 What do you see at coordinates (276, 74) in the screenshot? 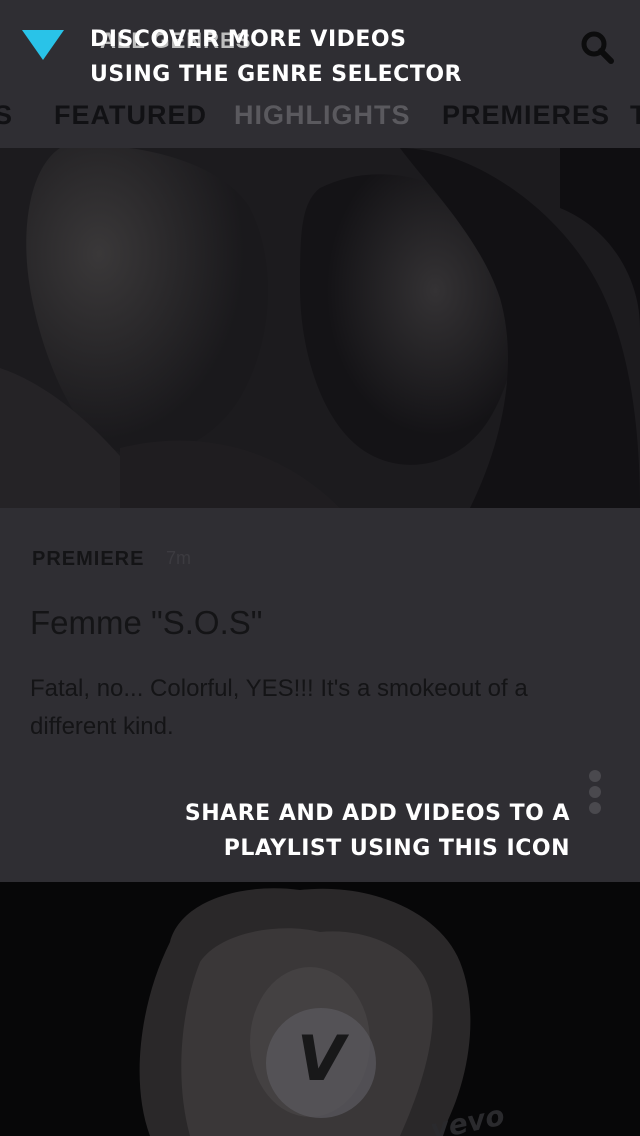
I see `coach-mark-genre-line2: USING THE GENRE SELECTOR` at bounding box center [276, 74].